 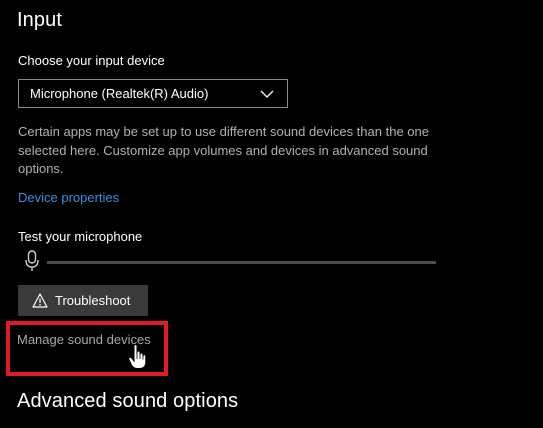 I want to click on choose-input-device-label: Choose your input device, so click(x=91, y=60).